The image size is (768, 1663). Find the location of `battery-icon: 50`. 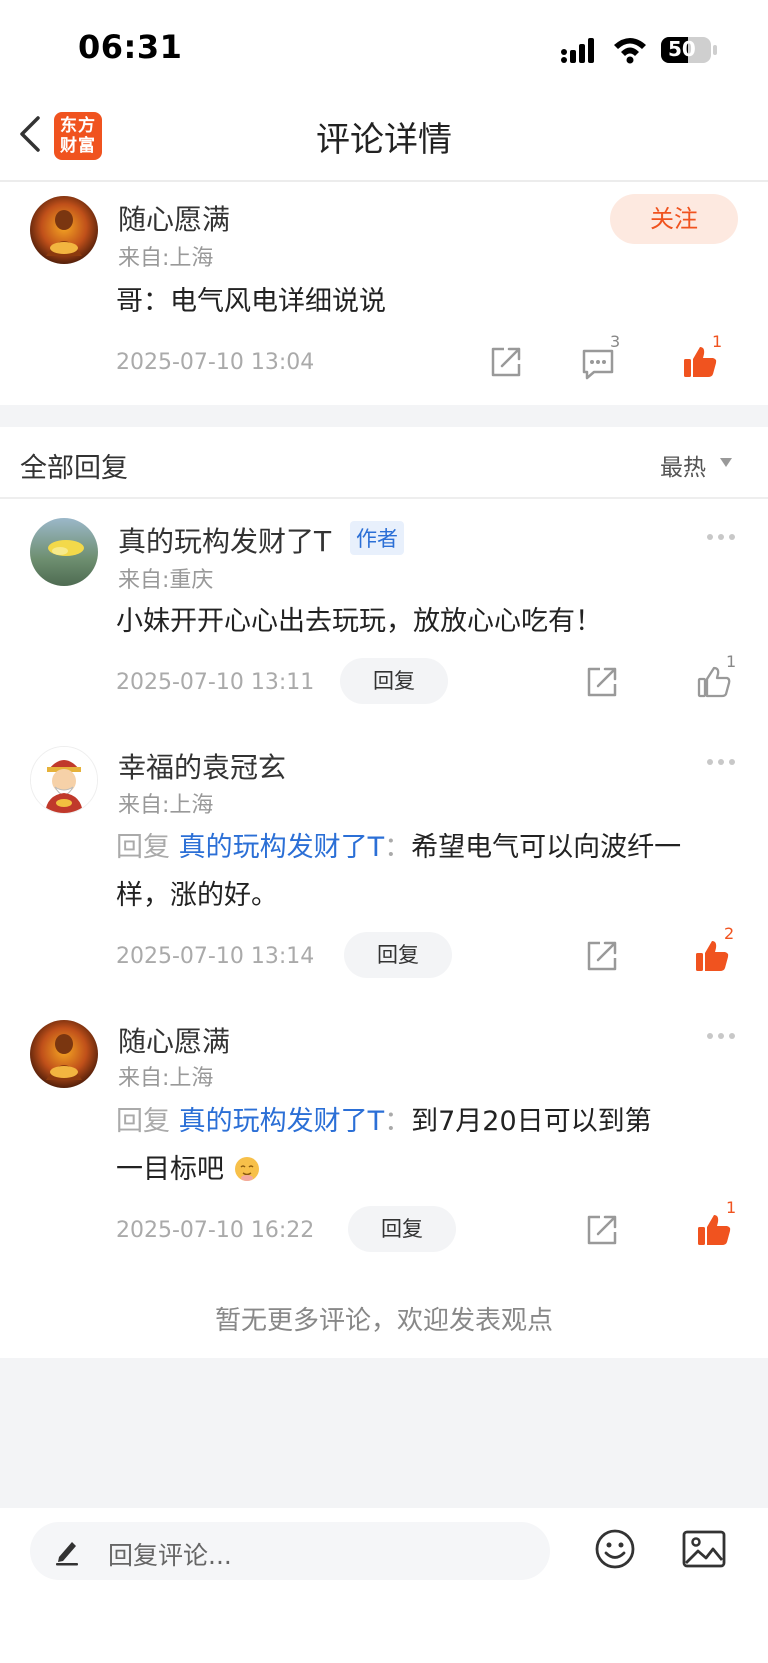

battery-icon: 50 is located at coordinates (689, 50).